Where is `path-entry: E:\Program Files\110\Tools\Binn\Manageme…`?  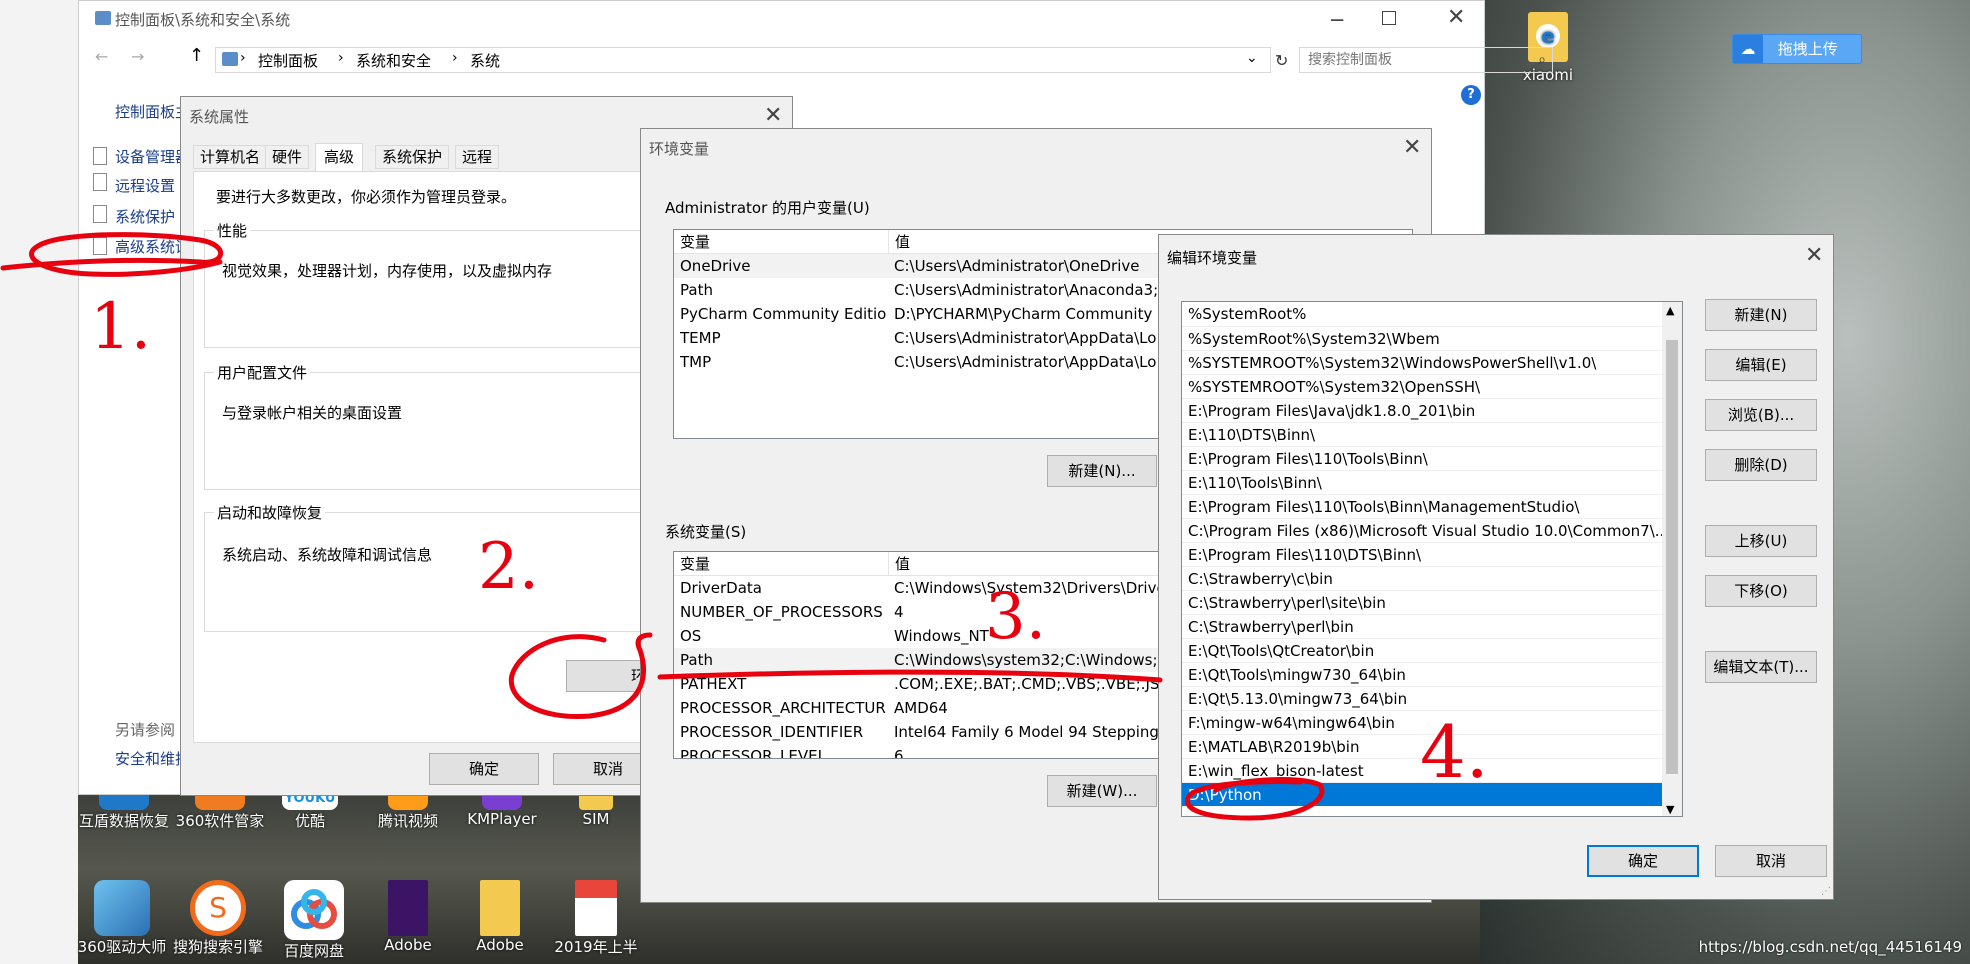
path-entry: E:\Program Files\110\Tools\Binn\Manageme… is located at coordinates (1423, 506).